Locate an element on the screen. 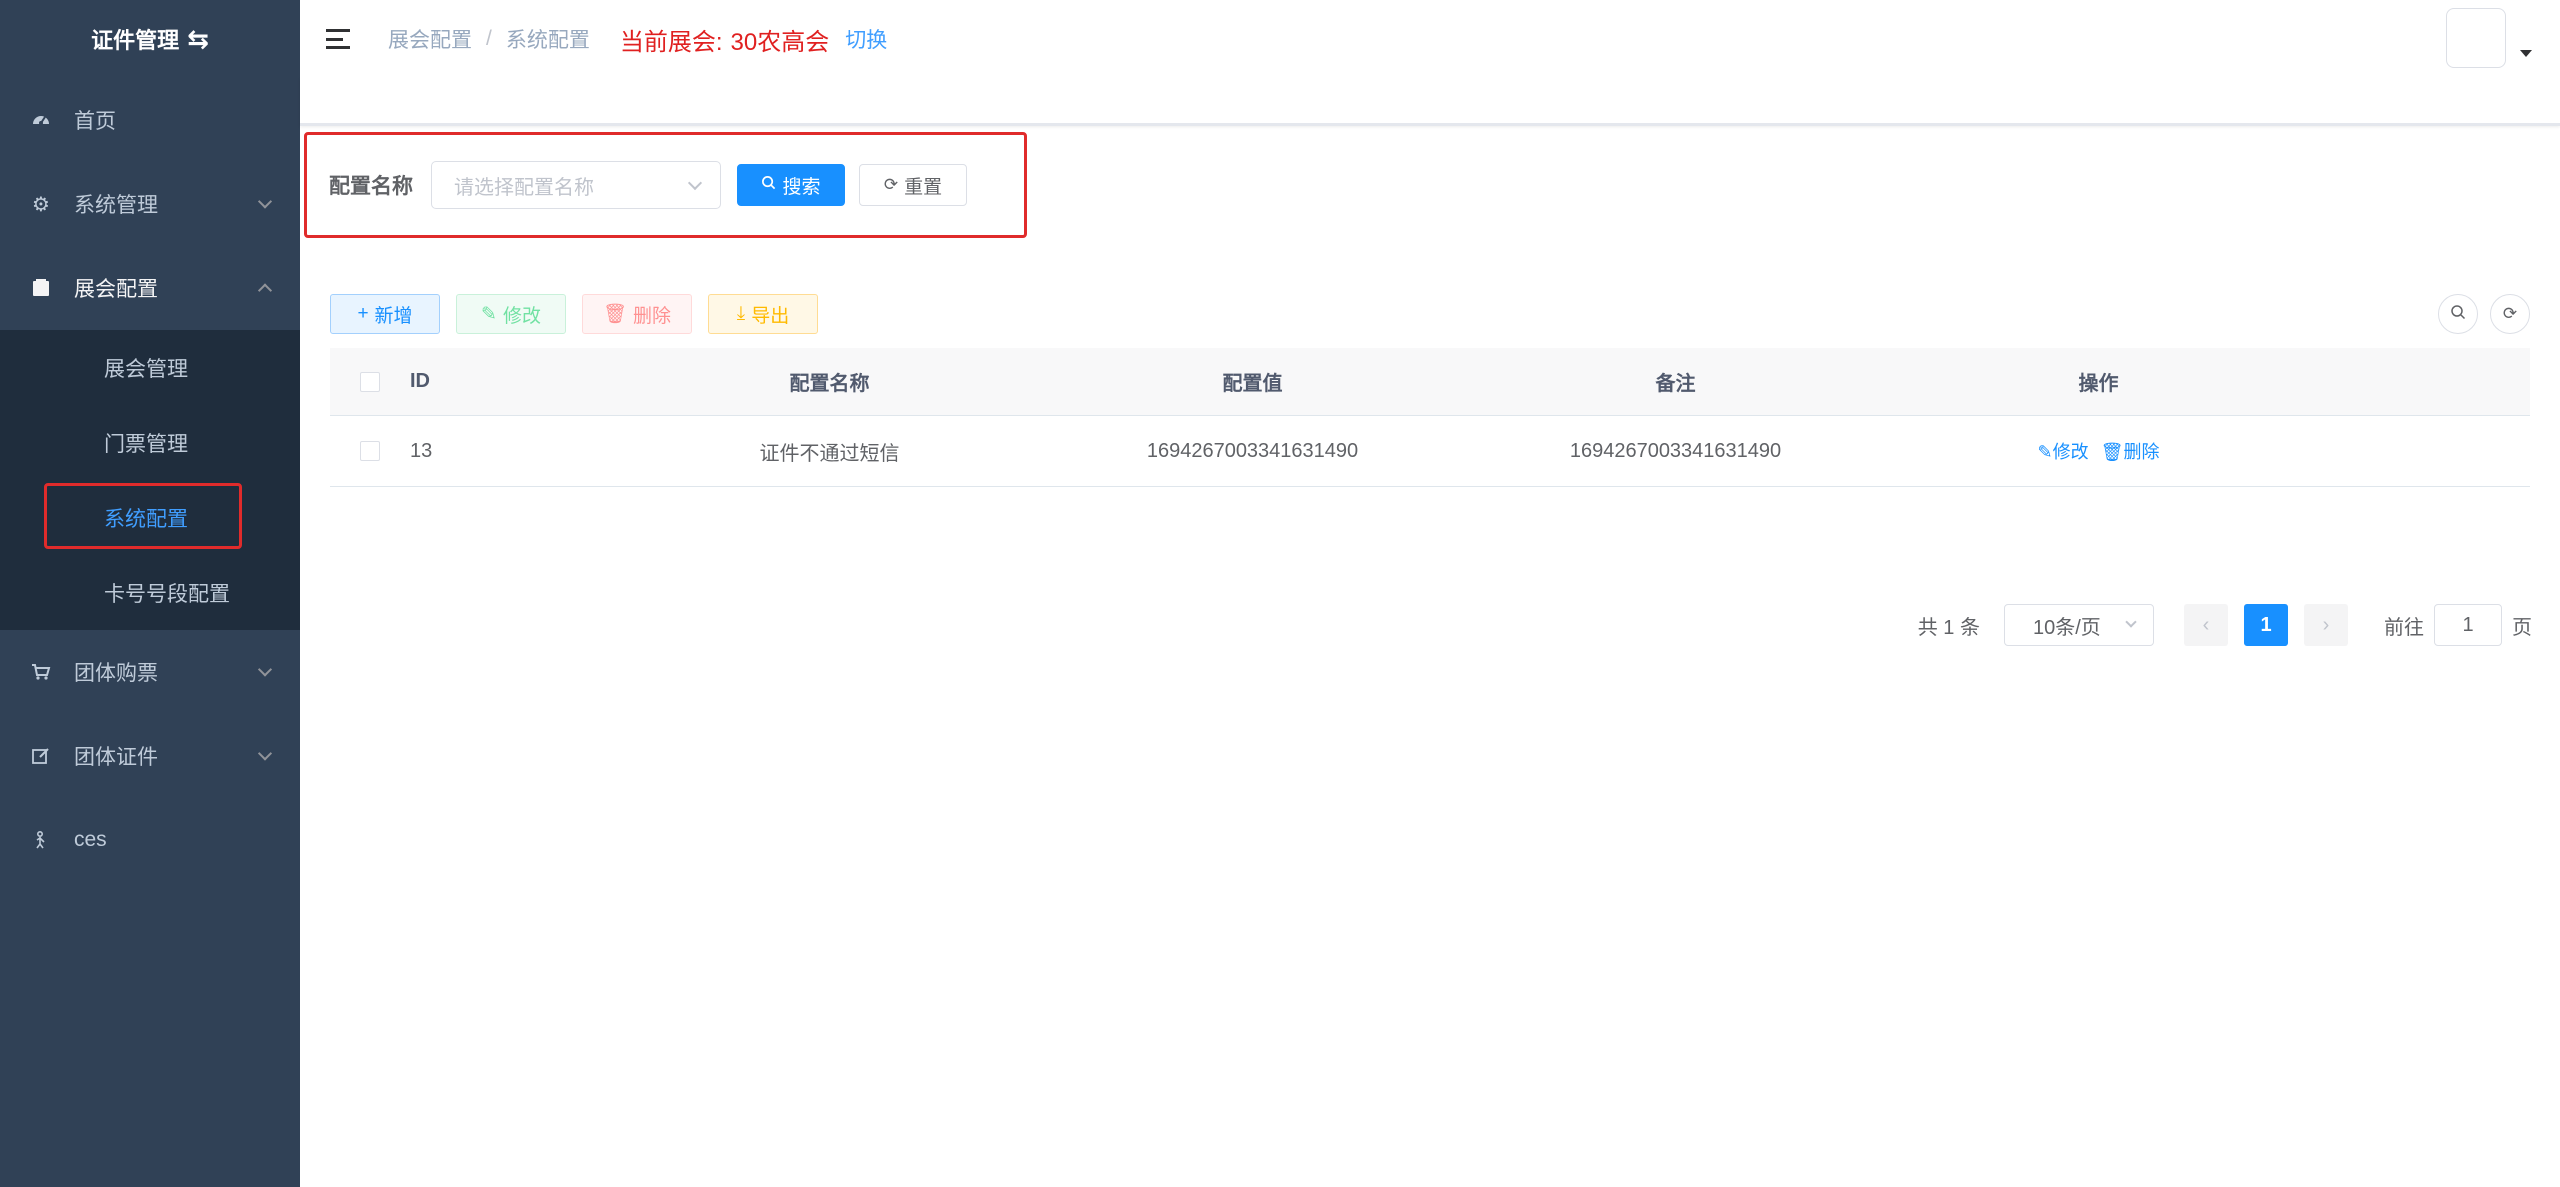 The width and height of the screenshot is (2560, 1187). navbar: 展会配置 / 系统配置 当前展会: 30农高会 切换 is located at coordinates (1430, 39).